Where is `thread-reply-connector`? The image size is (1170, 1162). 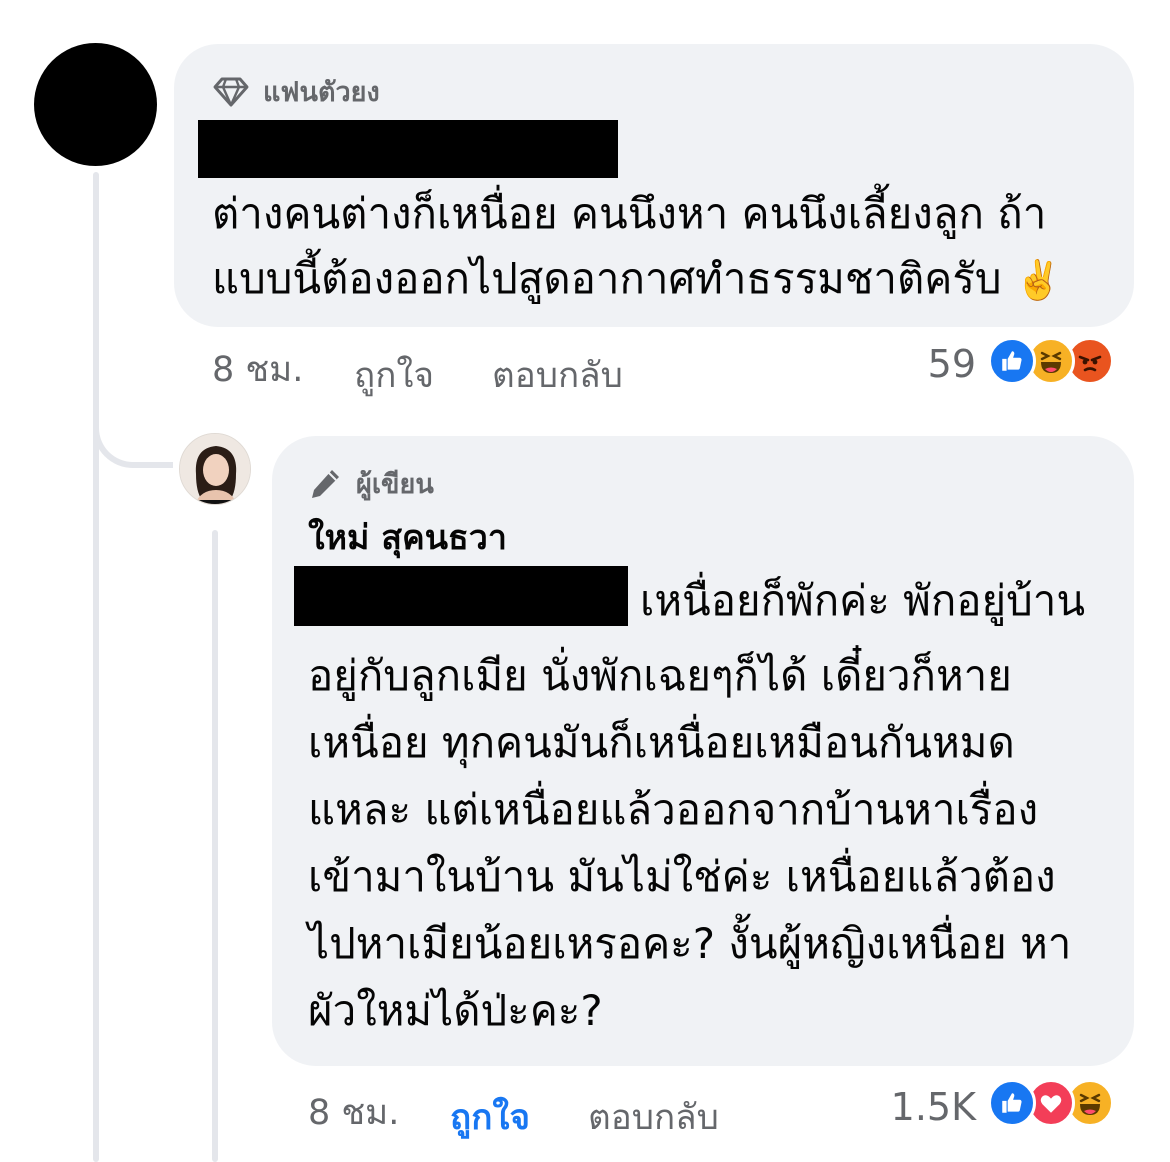
thread-reply-connector is located at coordinates (133, 424).